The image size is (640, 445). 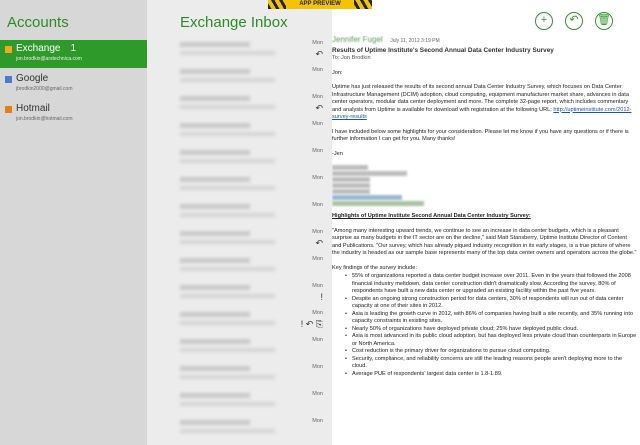 What do you see at coordinates (8, 109) in the screenshot?
I see `hotmail-icon` at bounding box center [8, 109].